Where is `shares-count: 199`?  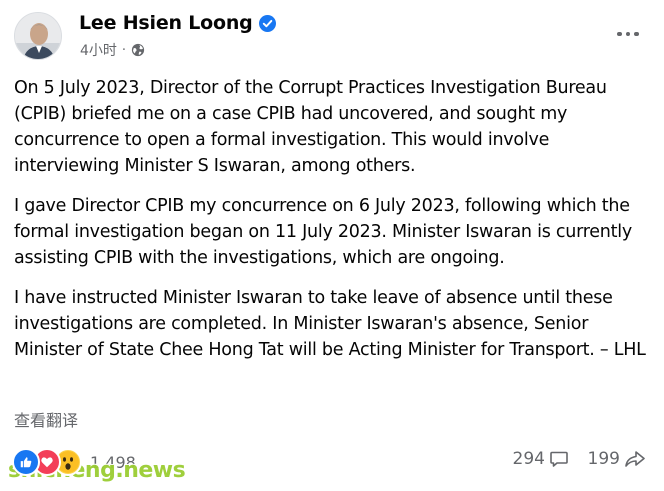
shares-count: 199 is located at coordinates (603, 459).